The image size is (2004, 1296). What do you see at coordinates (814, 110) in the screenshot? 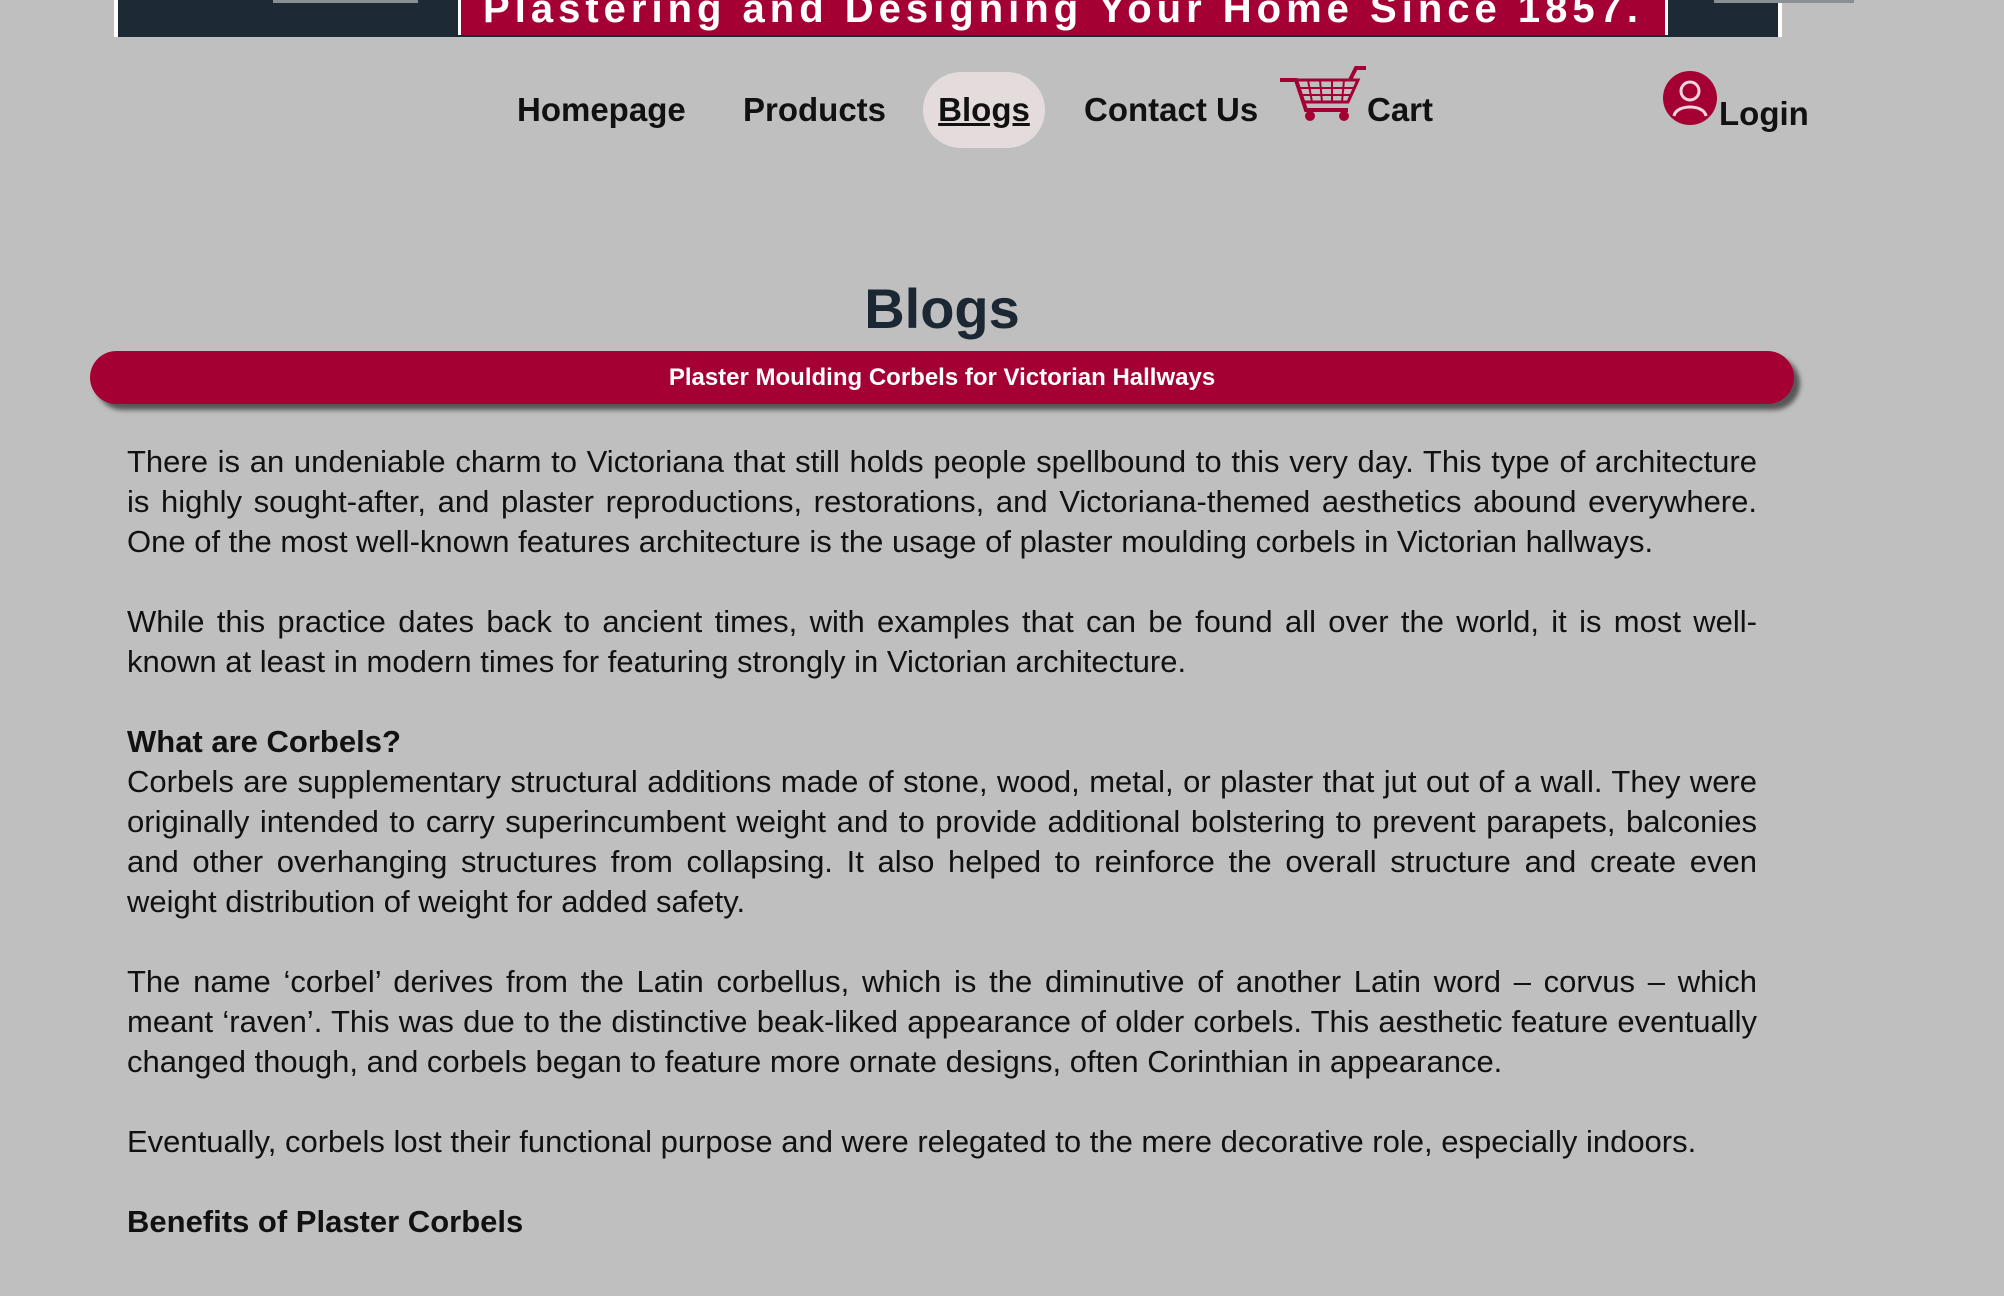
I see `nav-item-products: Products` at bounding box center [814, 110].